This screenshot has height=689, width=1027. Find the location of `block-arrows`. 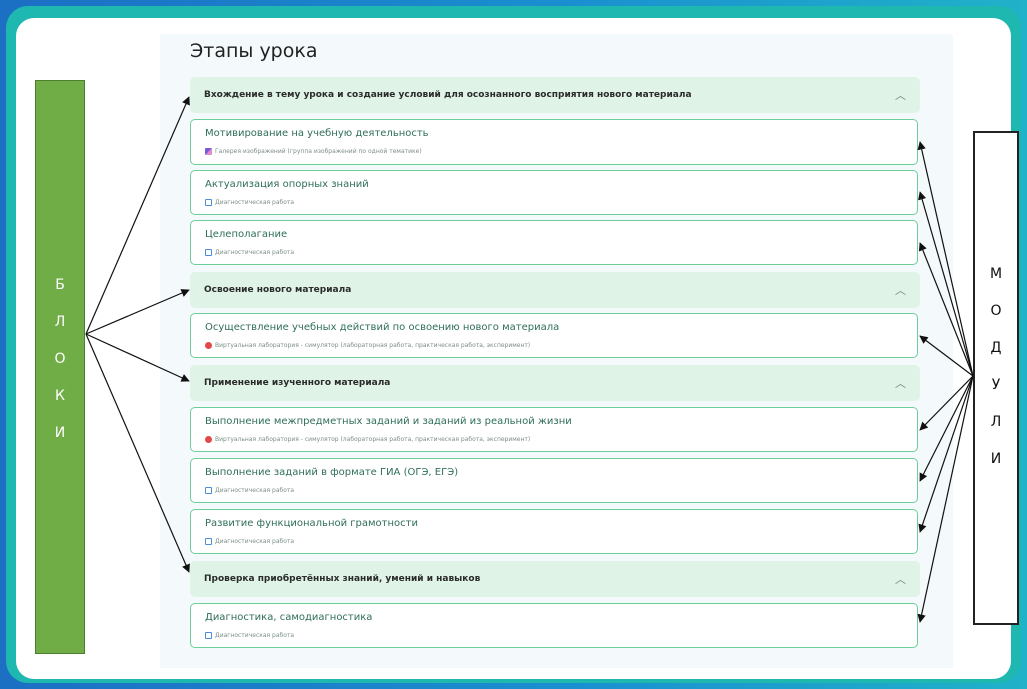

block-arrows is located at coordinates (137, 334).